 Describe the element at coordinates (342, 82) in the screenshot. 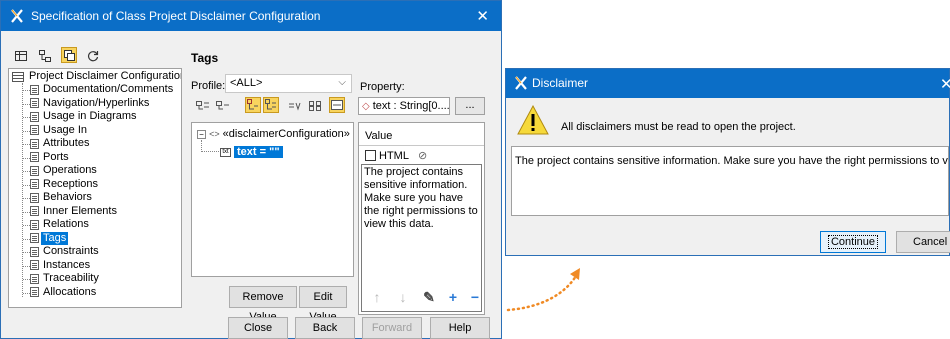

I see `chevron-down-icon: ⌵` at that location.